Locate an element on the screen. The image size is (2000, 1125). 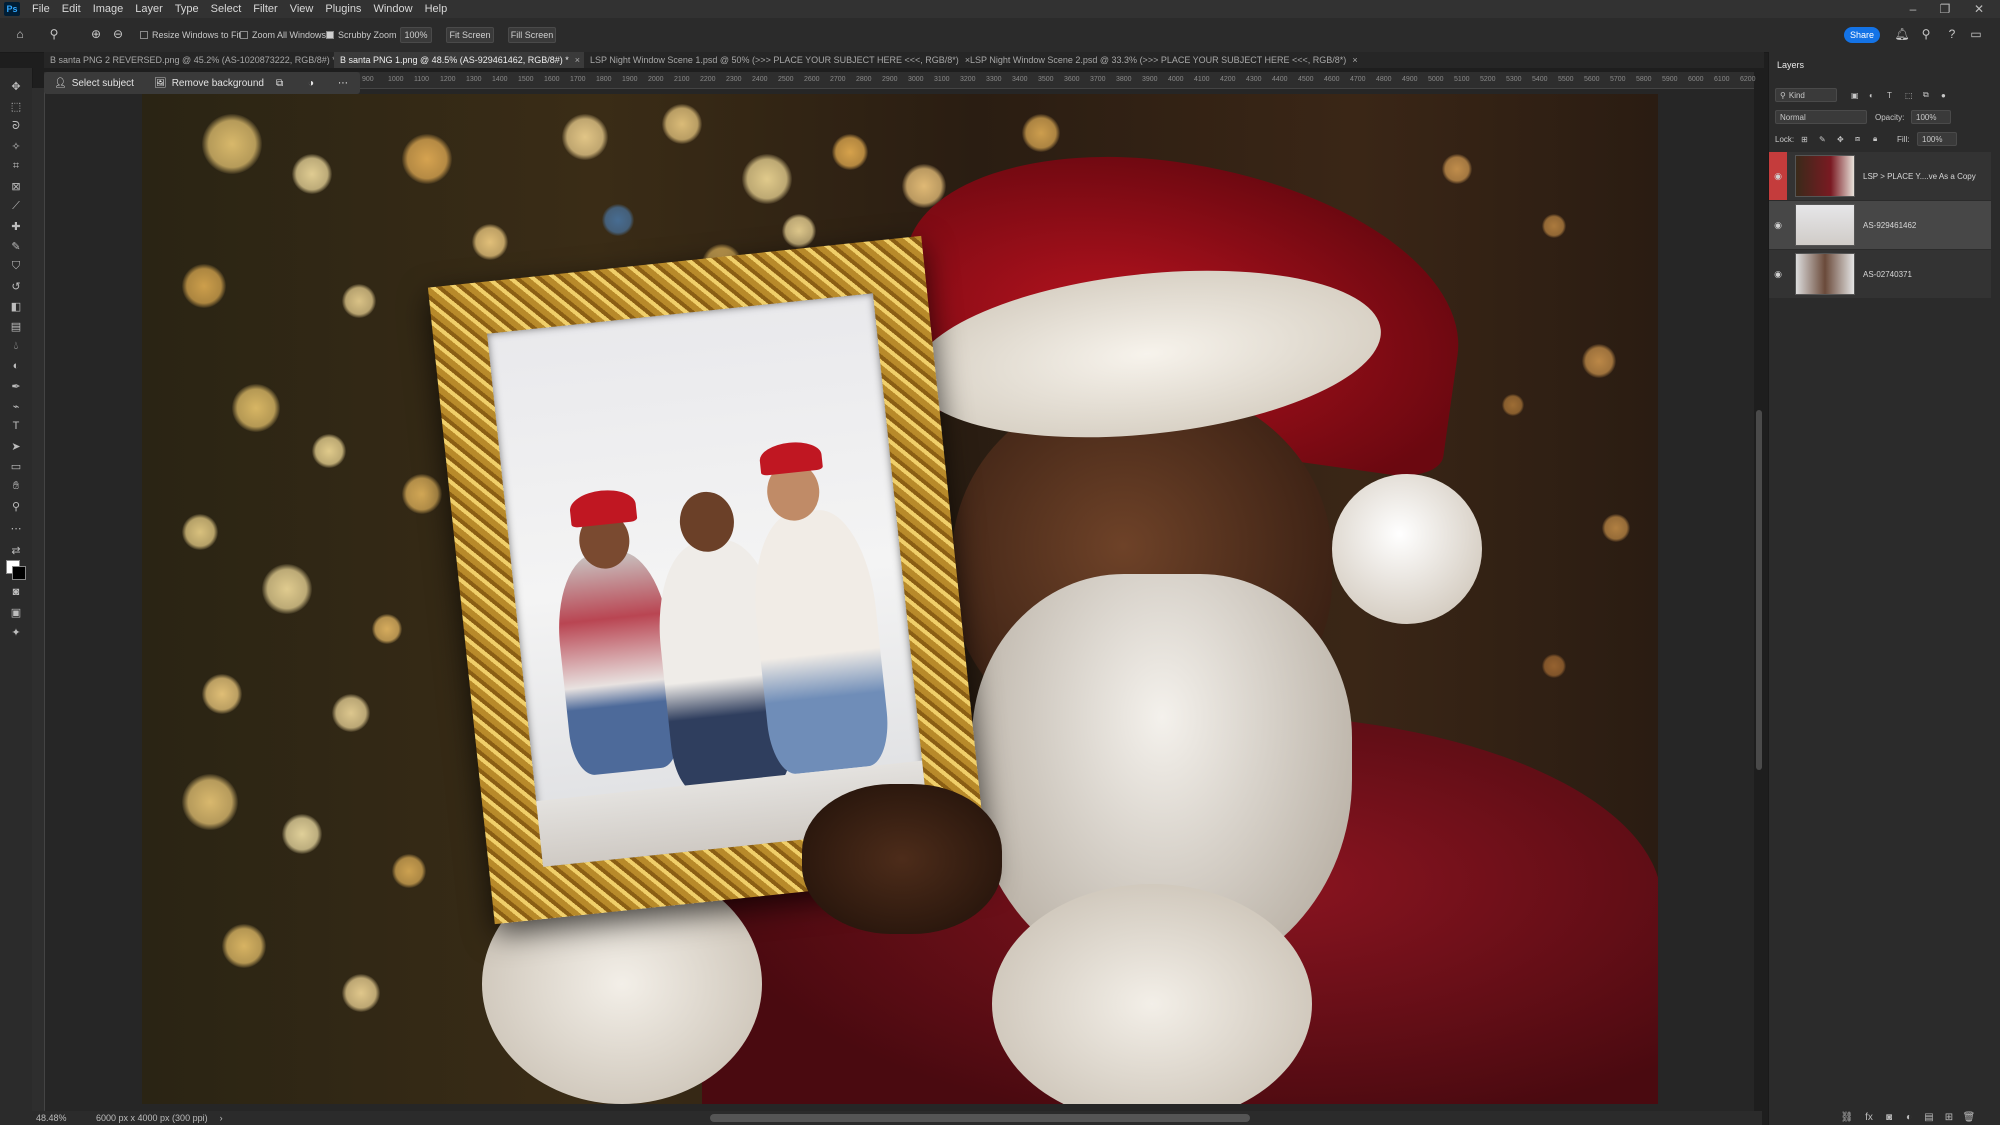
eyedropper-icon: ⟋ is located at coordinates (16, 206).